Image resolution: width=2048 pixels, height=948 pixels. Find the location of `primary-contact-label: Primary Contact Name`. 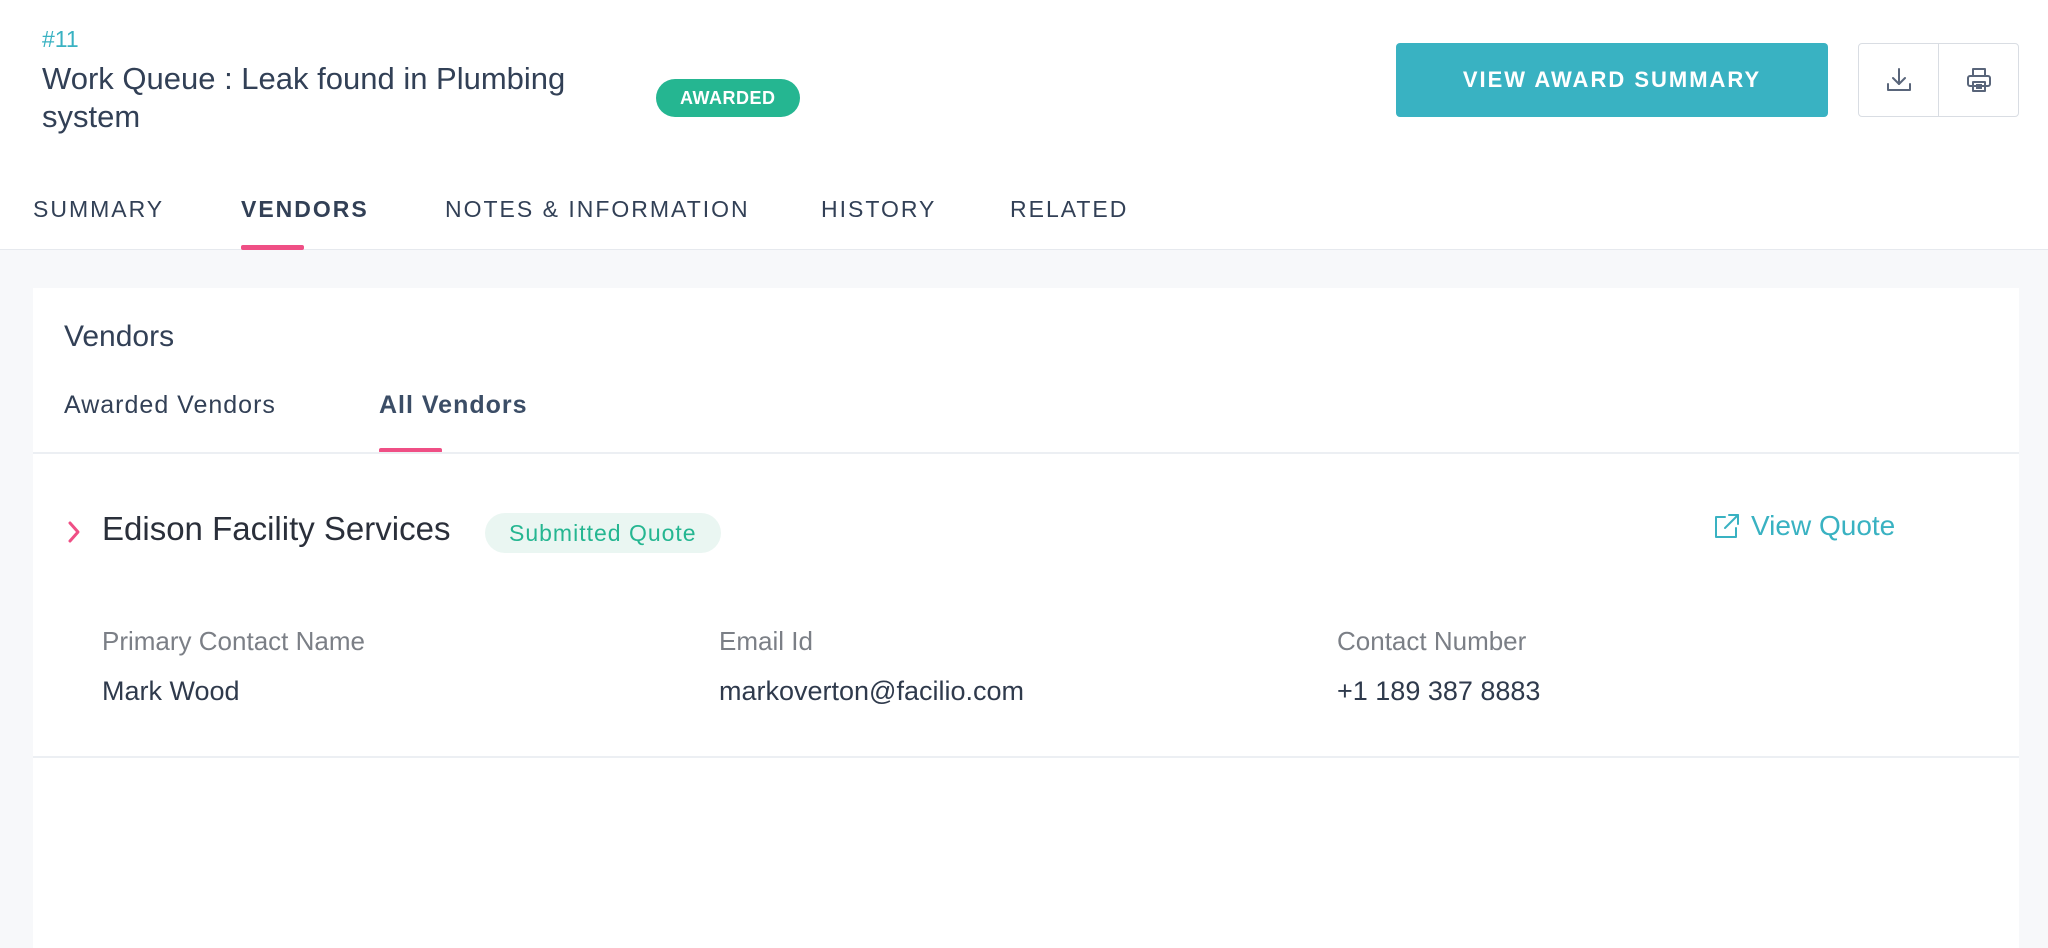

primary-contact-label: Primary Contact Name is located at coordinates (233, 641).